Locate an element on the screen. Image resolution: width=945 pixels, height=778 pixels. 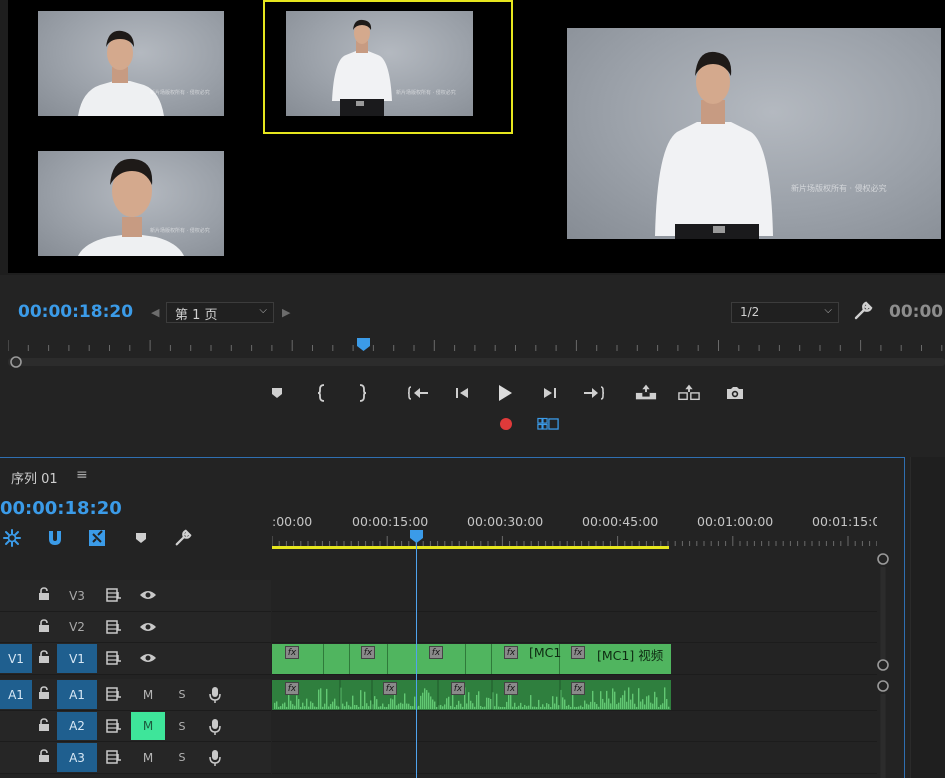
video-clip: fx [MC1] 视频 is located at coordinates (615, 659).